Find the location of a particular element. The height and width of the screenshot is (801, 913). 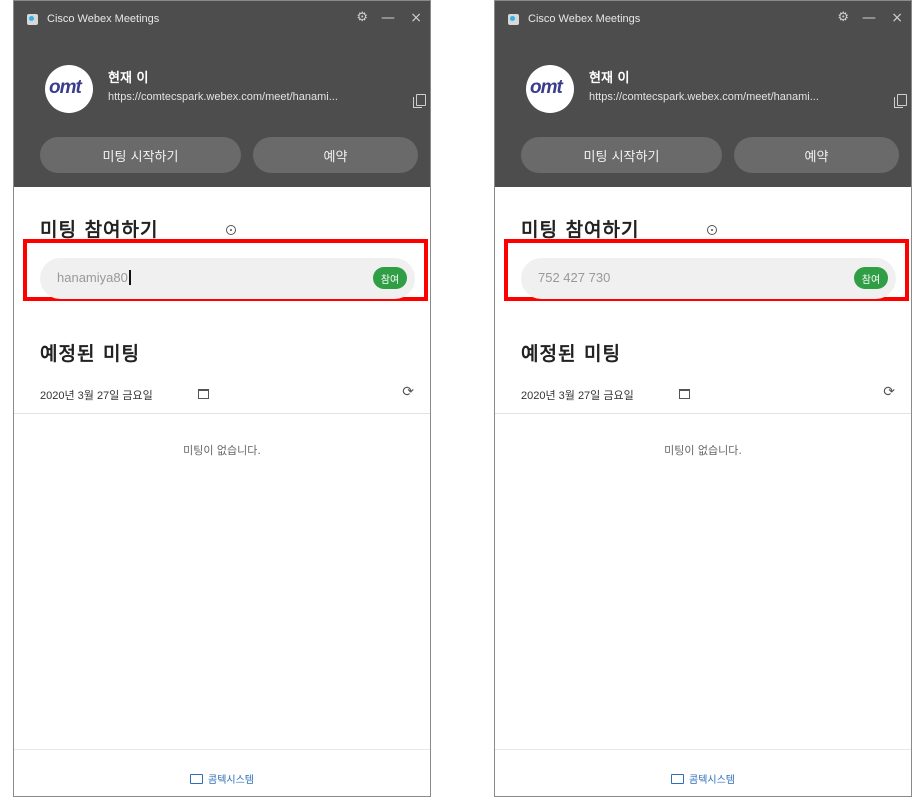

join-input-text: hanamiya80 is located at coordinates (92, 277).